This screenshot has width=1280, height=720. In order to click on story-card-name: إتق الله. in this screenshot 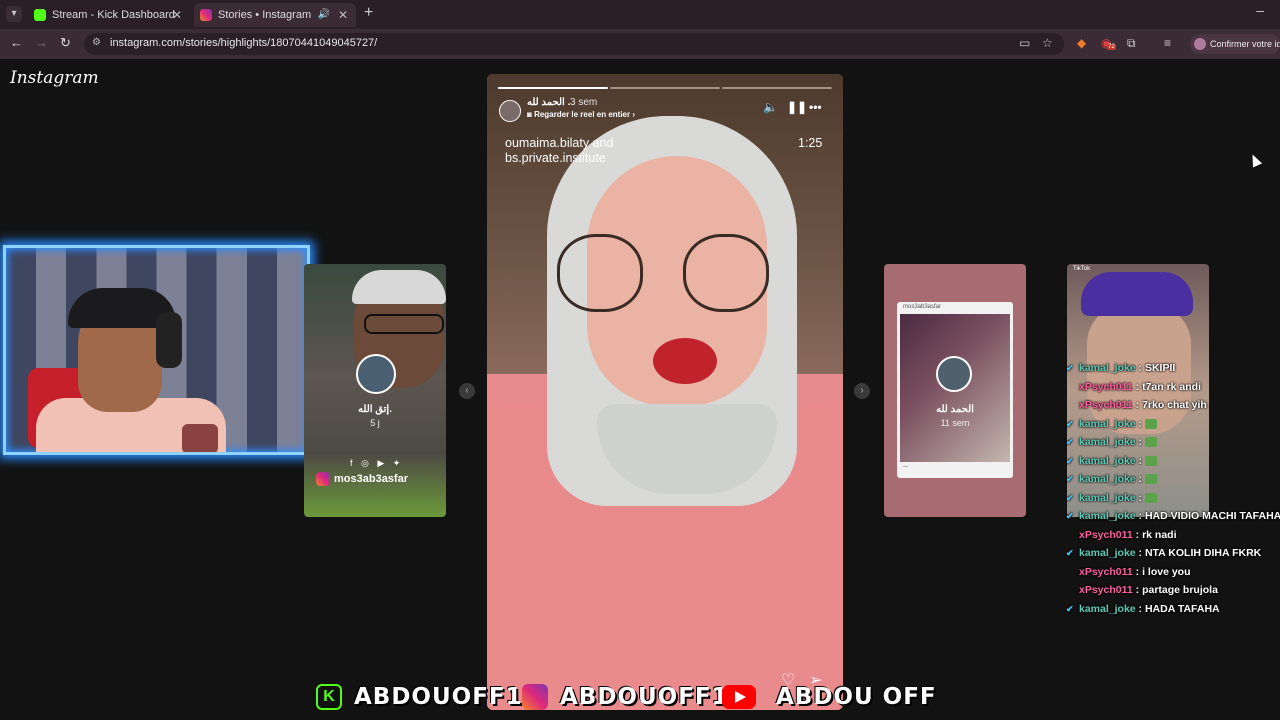, I will do `click(375, 409)`.